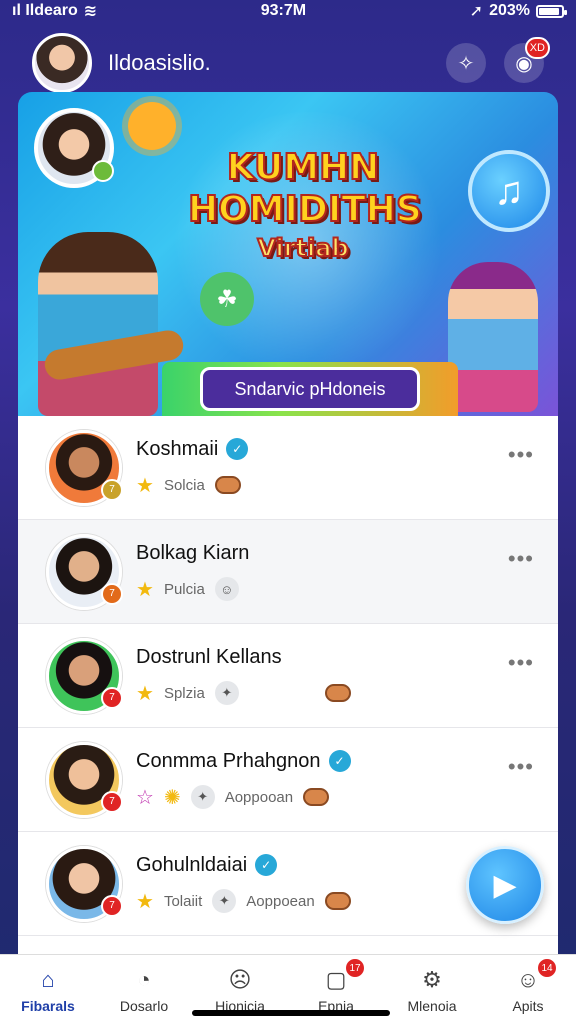 The height and width of the screenshot is (1024, 576). What do you see at coordinates (184, 485) in the screenshot?
I see `contact-tag: Solcia` at bounding box center [184, 485].